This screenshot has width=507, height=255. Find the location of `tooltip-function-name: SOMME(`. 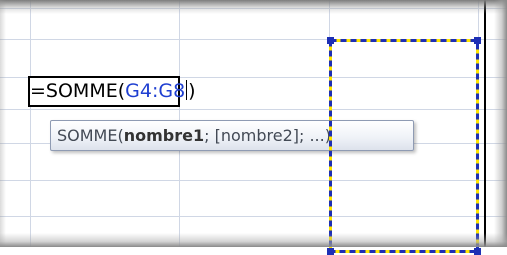

tooltip-function-name: SOMME( is located at coordinates (90, 135).